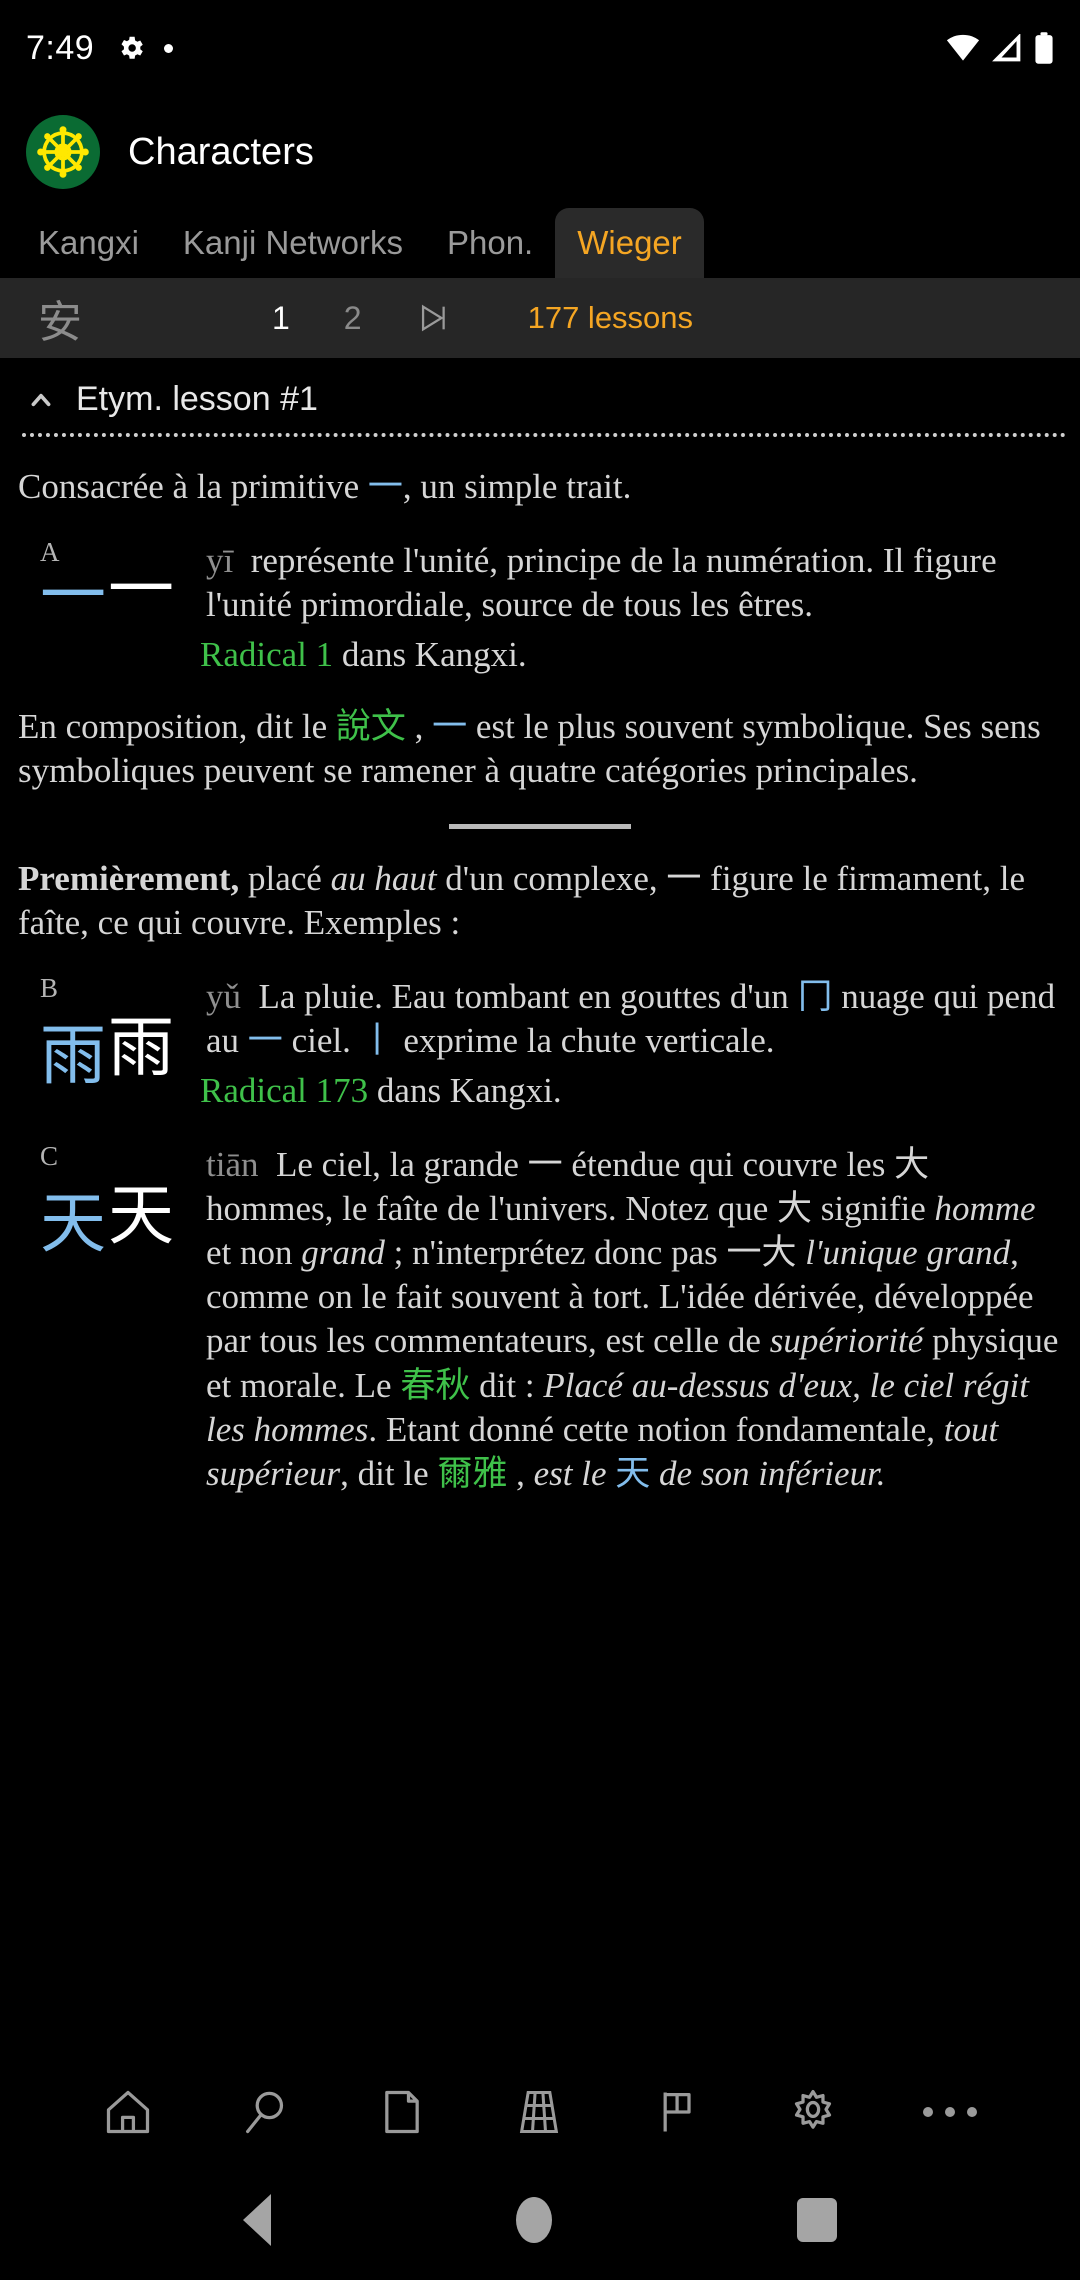  What do you see at coordinates (533, 2220) in the screenshot?
I see `home-circle-icon` at bounding box center [533, 2220].